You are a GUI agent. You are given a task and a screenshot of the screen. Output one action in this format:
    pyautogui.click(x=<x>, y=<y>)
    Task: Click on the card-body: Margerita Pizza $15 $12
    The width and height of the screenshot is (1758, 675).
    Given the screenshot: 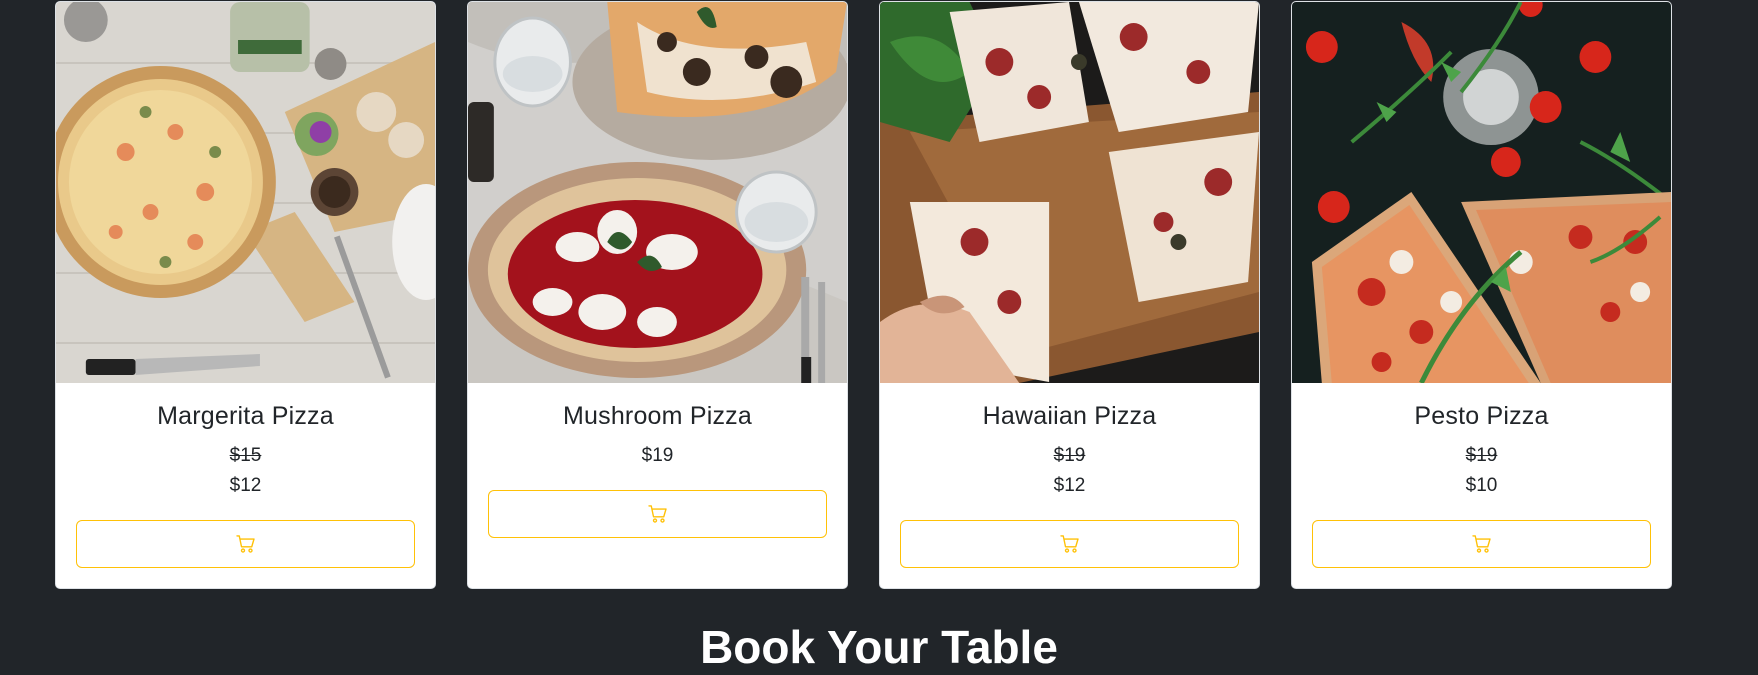 What is the action you would take?
    pyautogui.click(x=245, y=485)
    